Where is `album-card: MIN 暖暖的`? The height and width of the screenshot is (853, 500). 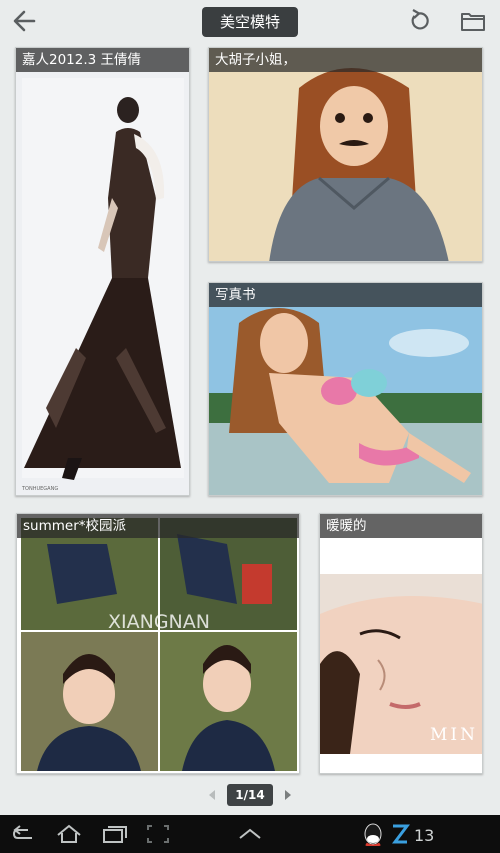 album-card: MIN 暖暖的 is located at coordinates (401, 643).